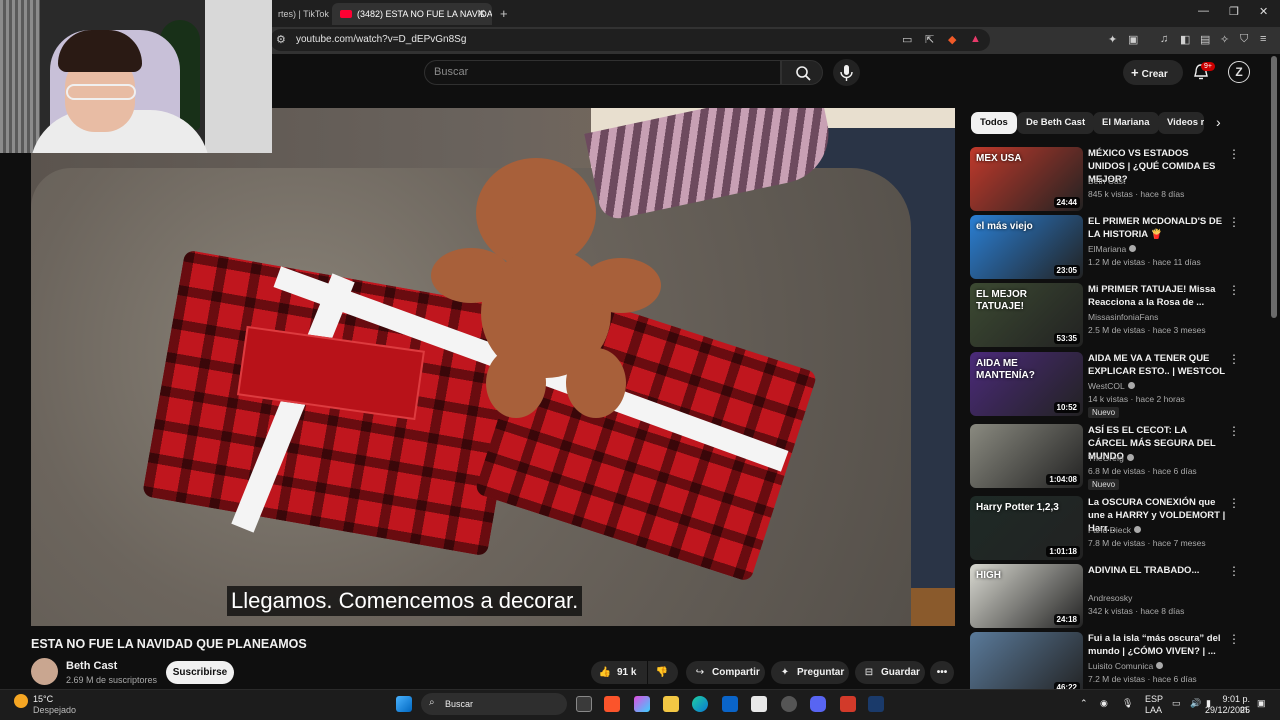  Describe the element at coordinates (1026, 315) in the screenshot. I see `video-thumbnail: EL MEJOR TATUAJE! 53:35` at that location.